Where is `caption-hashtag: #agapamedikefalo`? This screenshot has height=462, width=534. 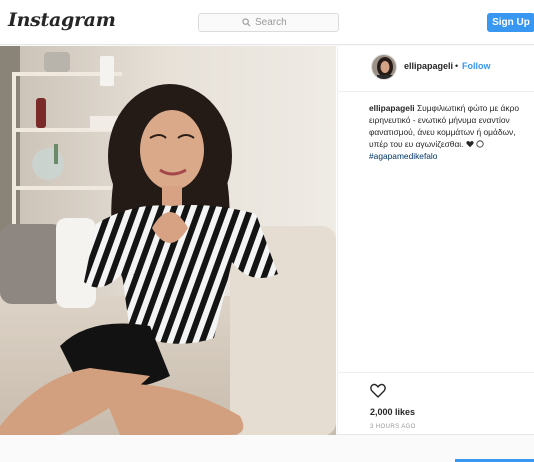
caption-hashtag: #agapamedikefalo is located at coordinates (451, 156).